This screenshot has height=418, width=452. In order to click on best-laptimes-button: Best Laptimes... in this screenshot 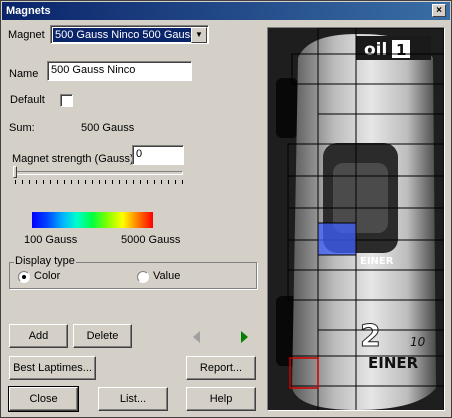, I will do `click(52, 368)`.